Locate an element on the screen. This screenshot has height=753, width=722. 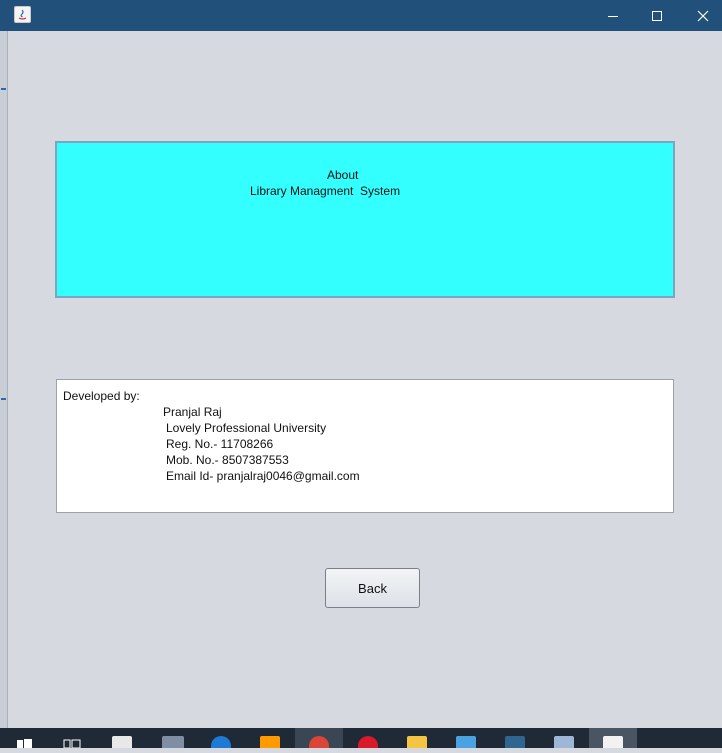
chrome-icon is located at coordinates (319, 738).